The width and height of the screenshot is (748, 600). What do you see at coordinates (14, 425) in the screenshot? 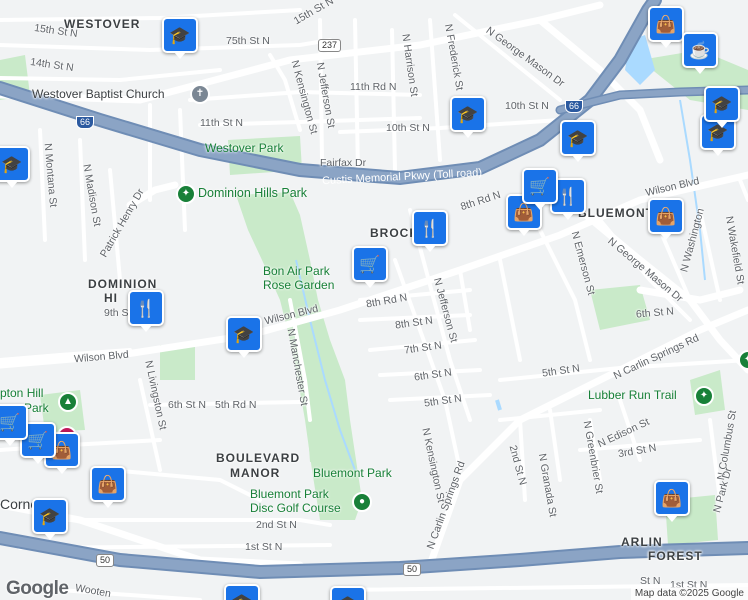
I see `grocery-icon: 🛒` at bounding box center [14, 425].